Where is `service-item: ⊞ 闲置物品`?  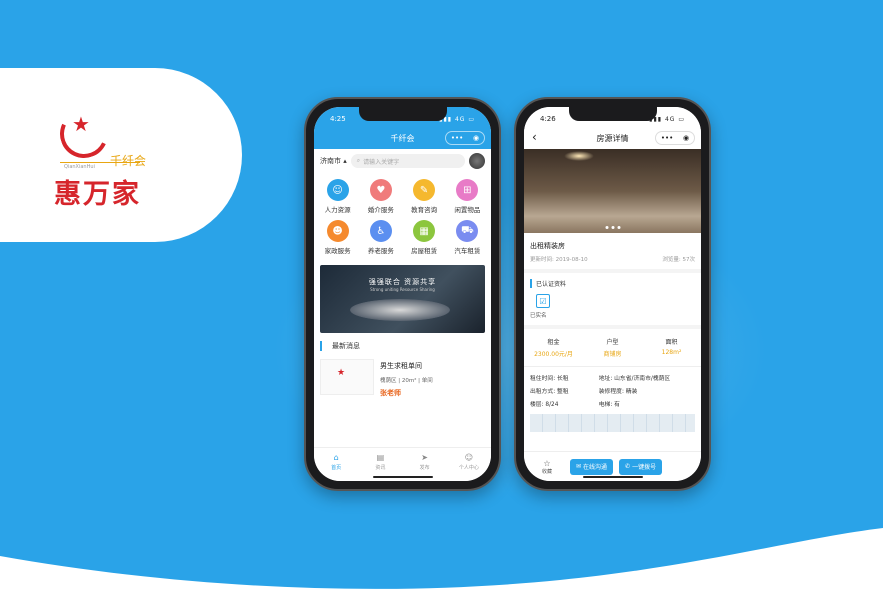 service-item: ⊞ 闲置物品 is located at coordinates (467, 196).